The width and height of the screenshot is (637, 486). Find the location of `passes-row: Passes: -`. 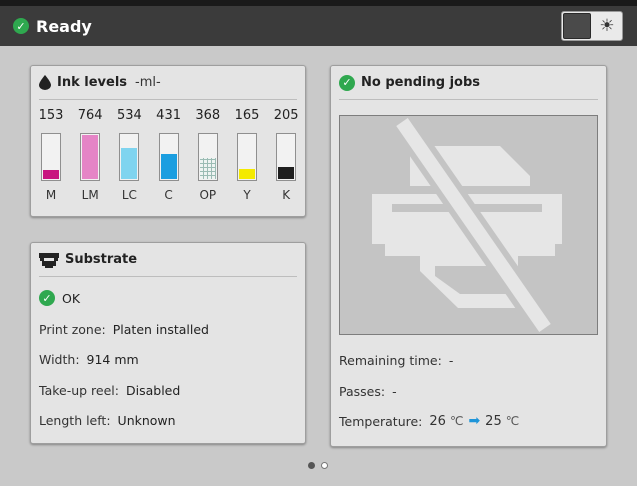

passes-row: Passes: - is located at coordinates (368, 391).